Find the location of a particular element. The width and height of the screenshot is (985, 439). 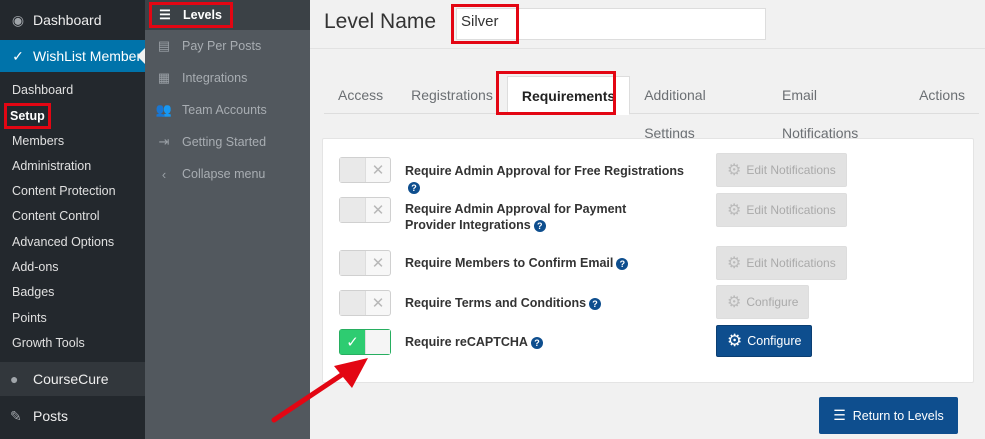

calendar-icon: ▦ is located at coordinates (164, 77).